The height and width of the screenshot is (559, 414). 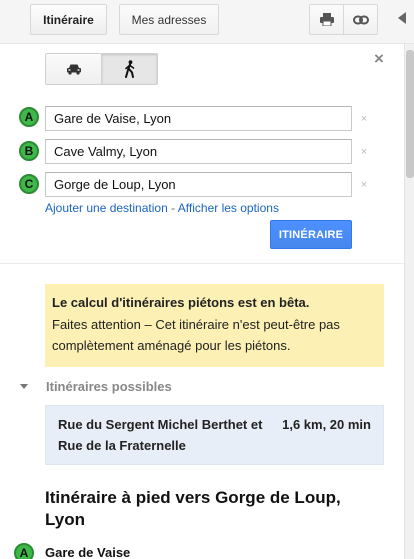 What do you see at coordinates (409, 301) in the screenshot?
I see `panel-scrollbar` at bounding box center [409, 301].